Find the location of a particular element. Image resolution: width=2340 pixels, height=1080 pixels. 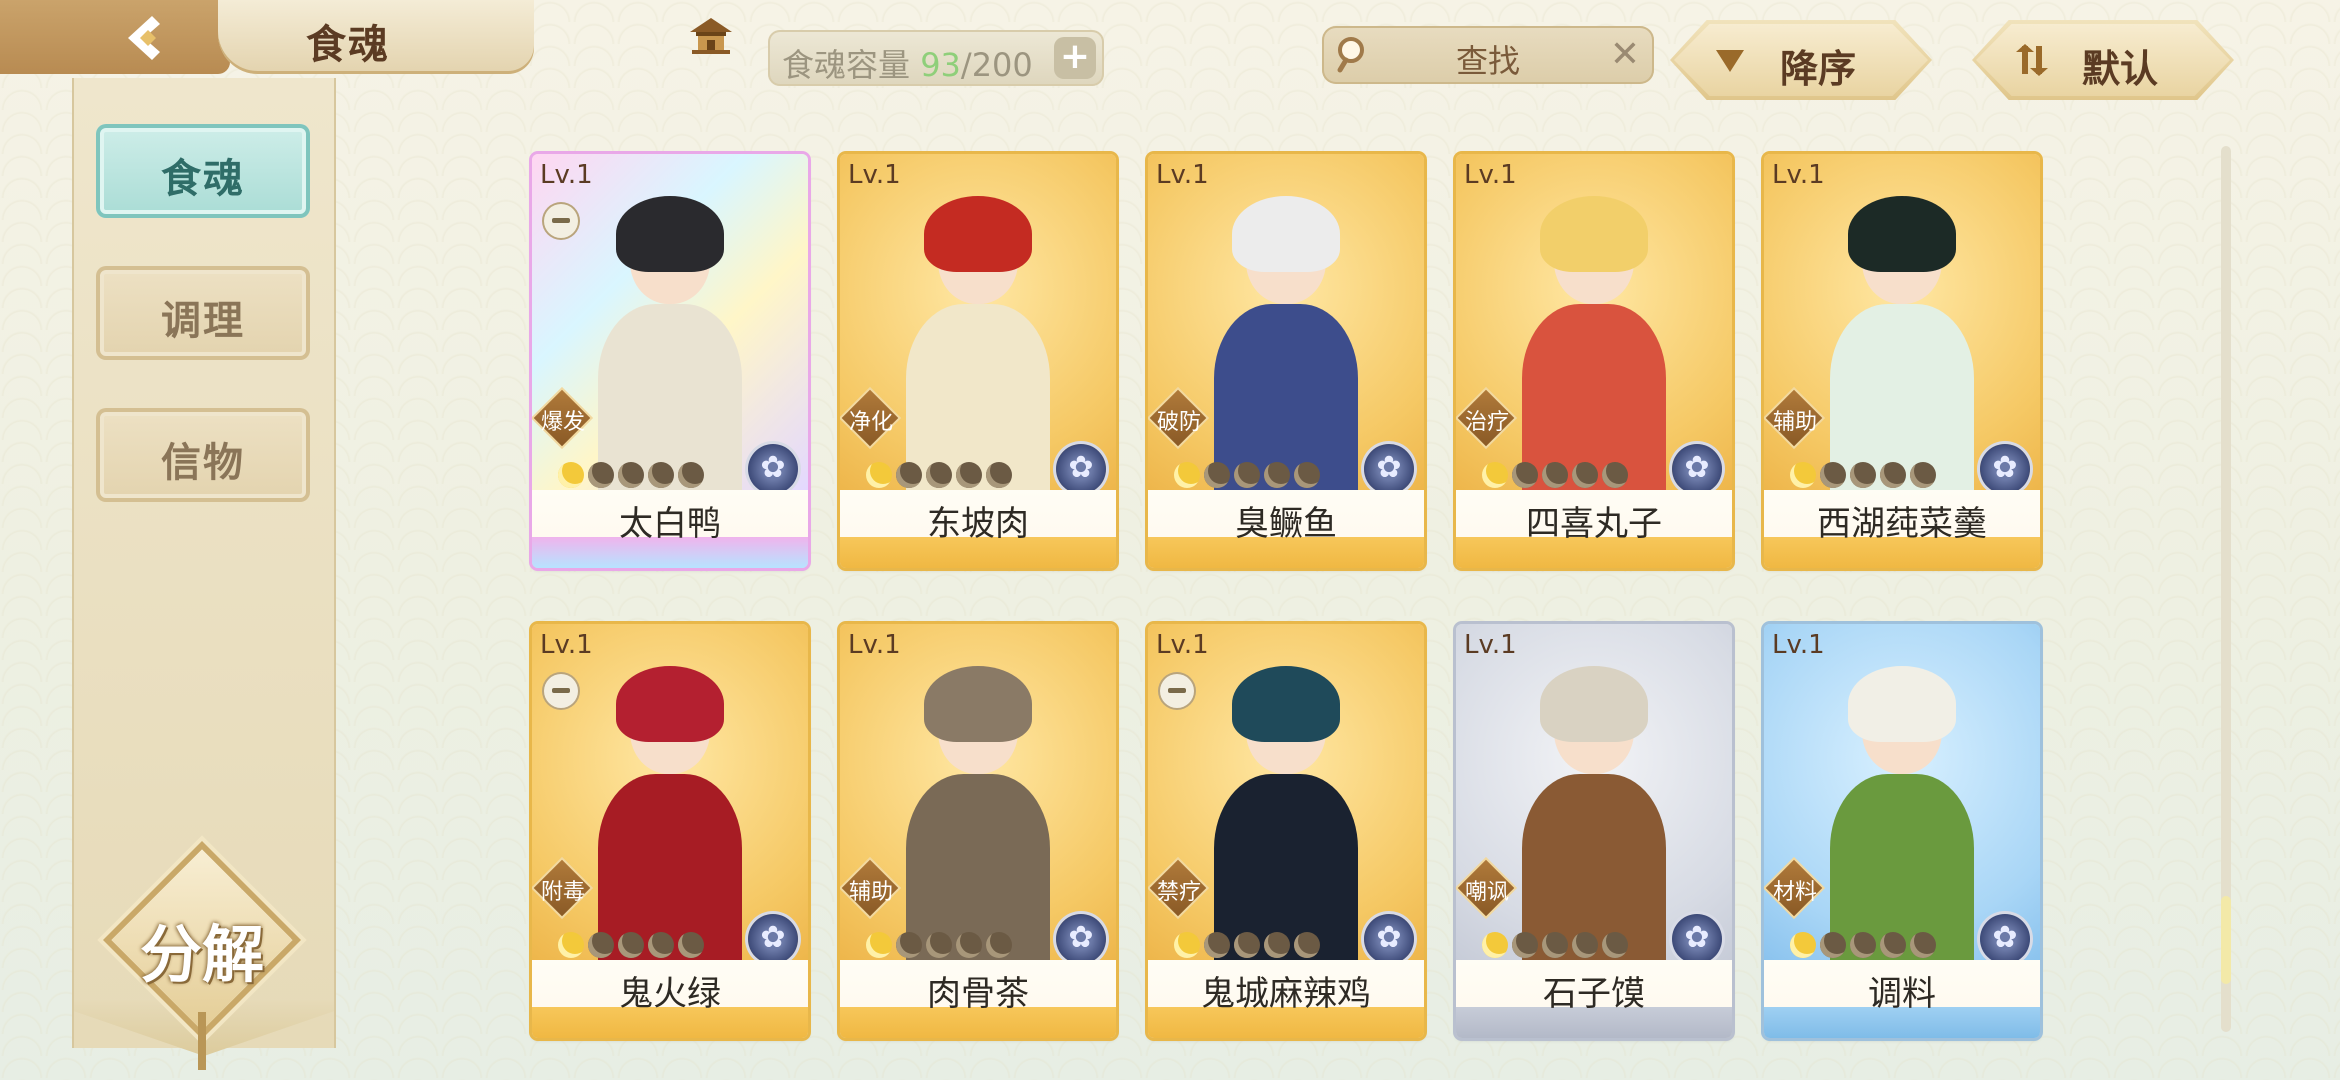

search-label: 查找 is located at coordinates (1487, 61).